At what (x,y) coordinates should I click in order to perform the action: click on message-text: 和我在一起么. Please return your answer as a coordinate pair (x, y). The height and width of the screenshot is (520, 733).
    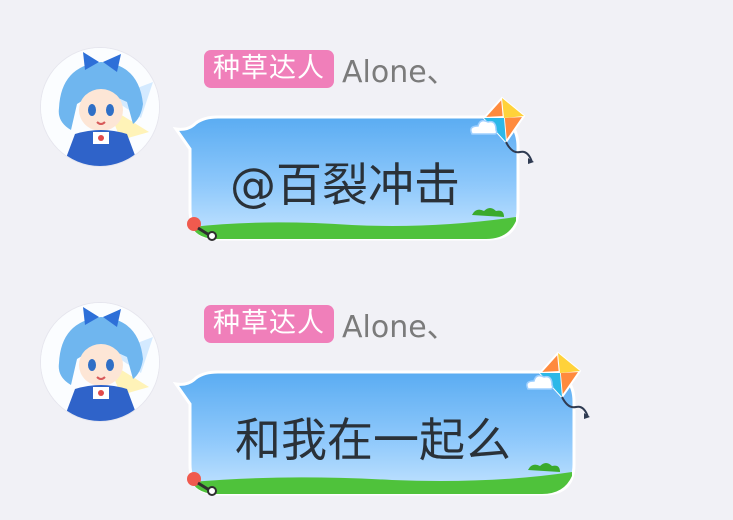
    Looking at the image, I should click on (373, 440).